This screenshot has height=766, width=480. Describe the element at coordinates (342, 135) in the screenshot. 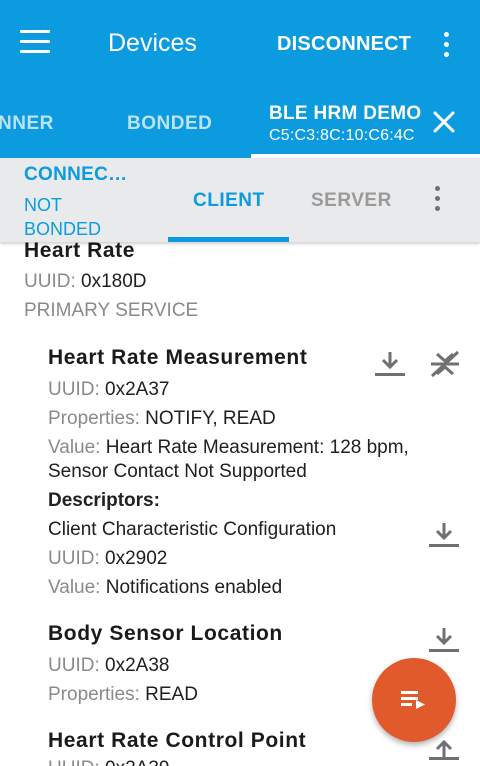

I see `device-address: C5:C3:8C:10:C6:4C` at that location.